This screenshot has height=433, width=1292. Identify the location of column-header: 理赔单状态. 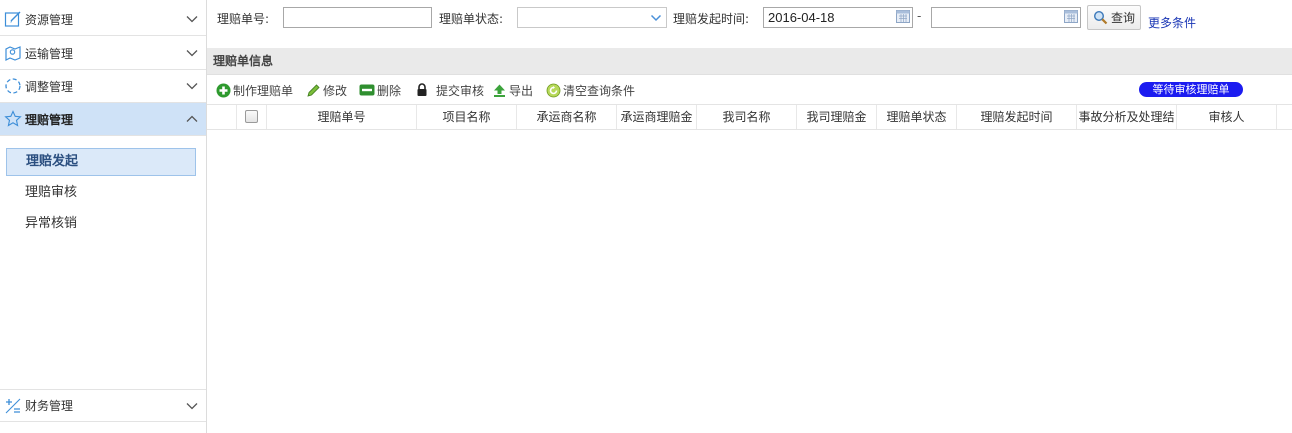
(917, 117).